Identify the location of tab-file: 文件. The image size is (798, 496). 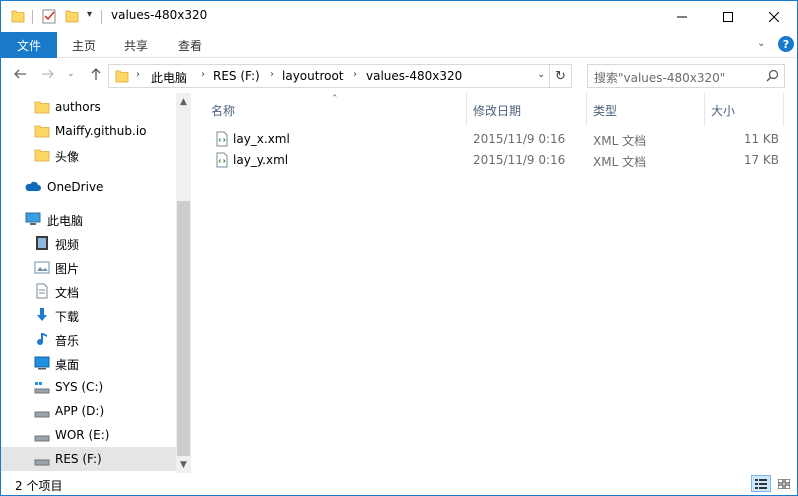
(29, 45).